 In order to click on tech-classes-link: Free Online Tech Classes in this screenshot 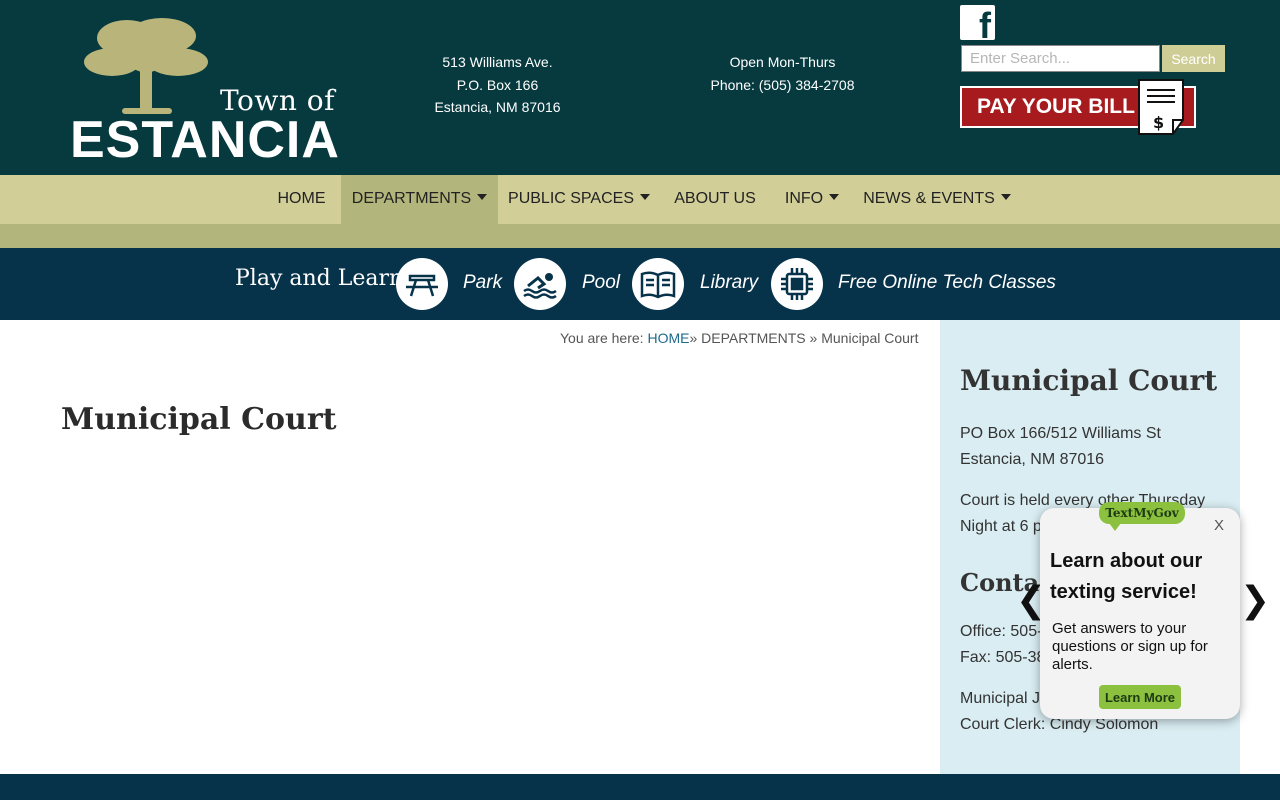, I will do `click(947, 283)`.